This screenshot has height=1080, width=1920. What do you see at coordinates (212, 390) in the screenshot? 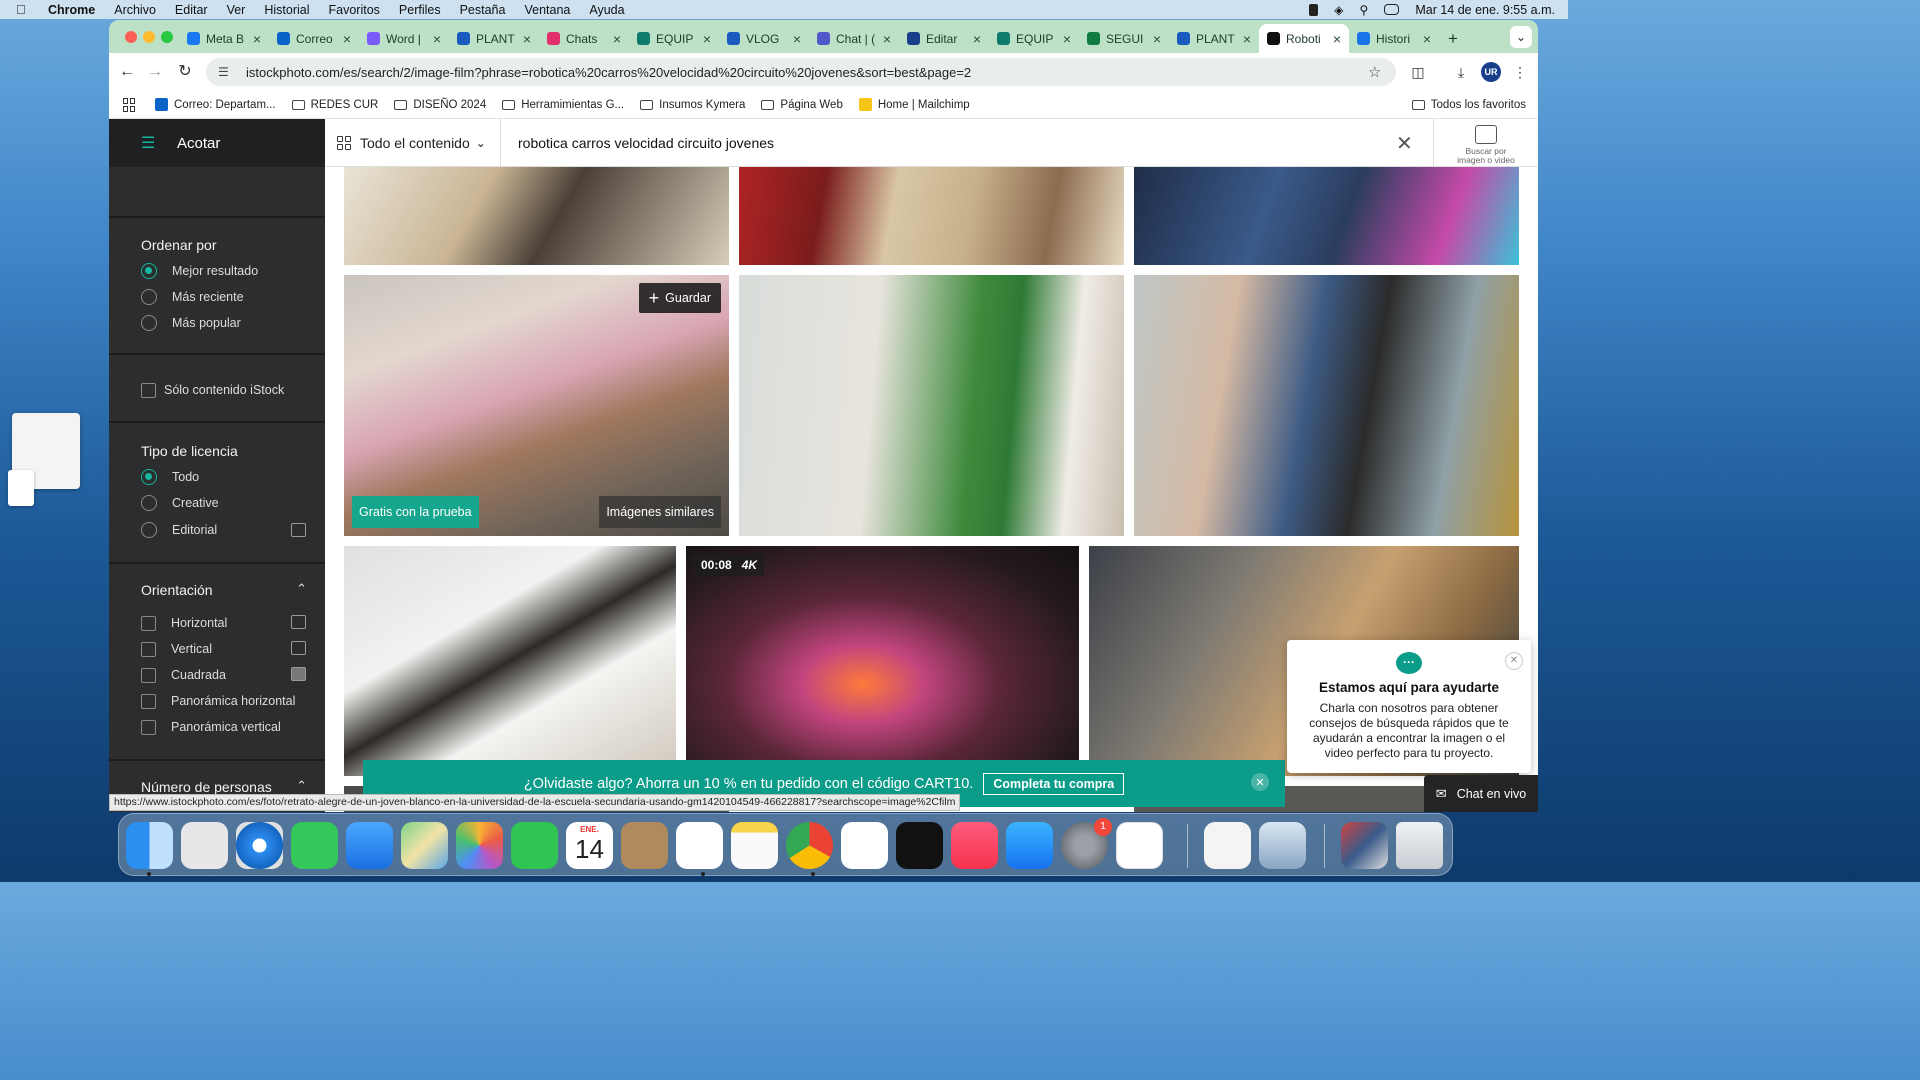
I see `istock-only-filter: Sólo contenido iStock` at bounding box center [212, 390].